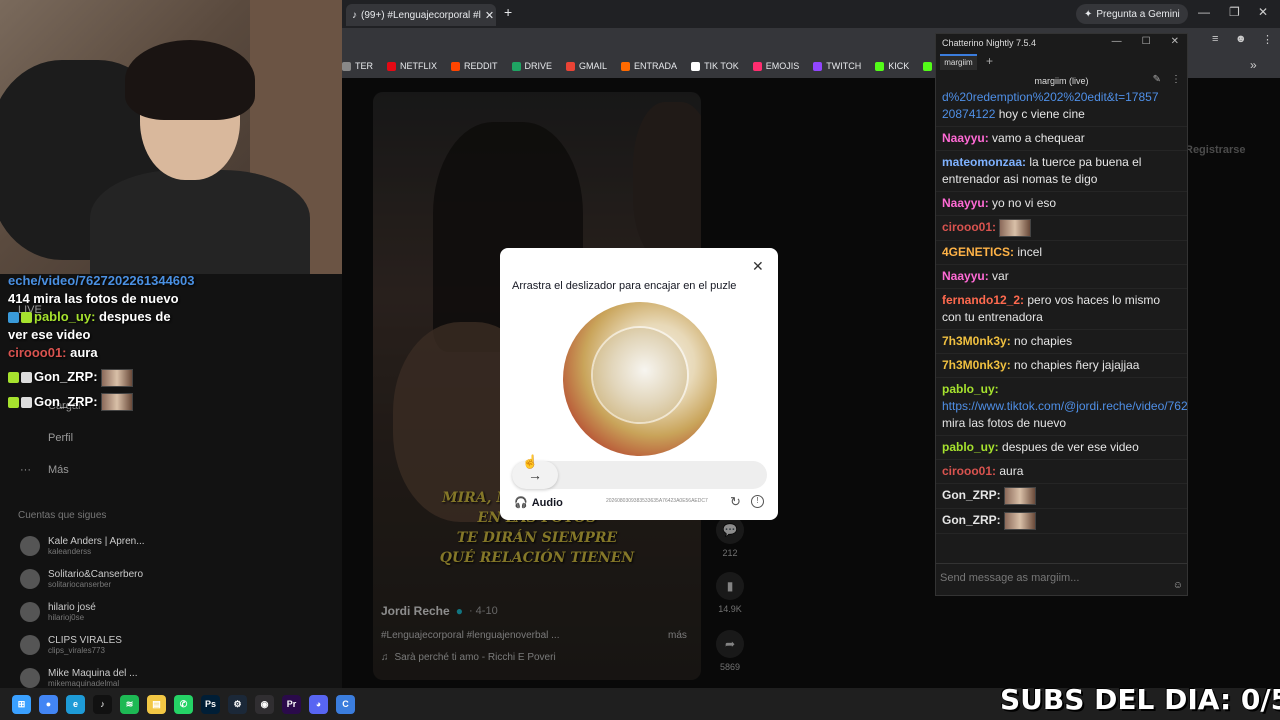  I want to click on account-handle: solitariocanserber, so click(80, 584).